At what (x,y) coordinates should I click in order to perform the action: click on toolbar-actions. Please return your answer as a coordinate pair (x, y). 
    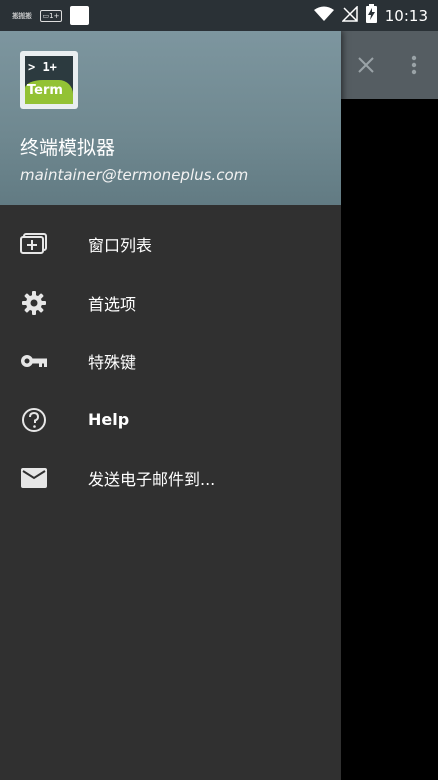
    Looking at the image, I should click on (390, 65).